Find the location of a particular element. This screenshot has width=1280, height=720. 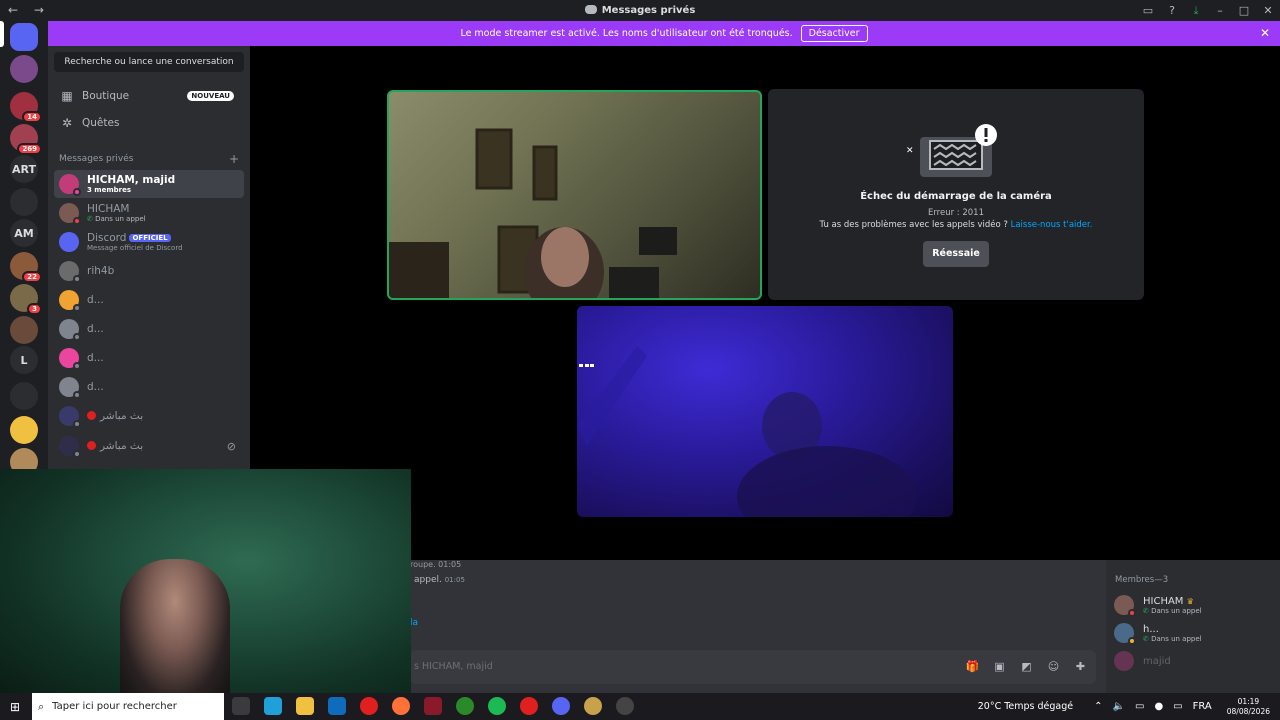

window-title: Messages privés is located at coordinates (640, 10).